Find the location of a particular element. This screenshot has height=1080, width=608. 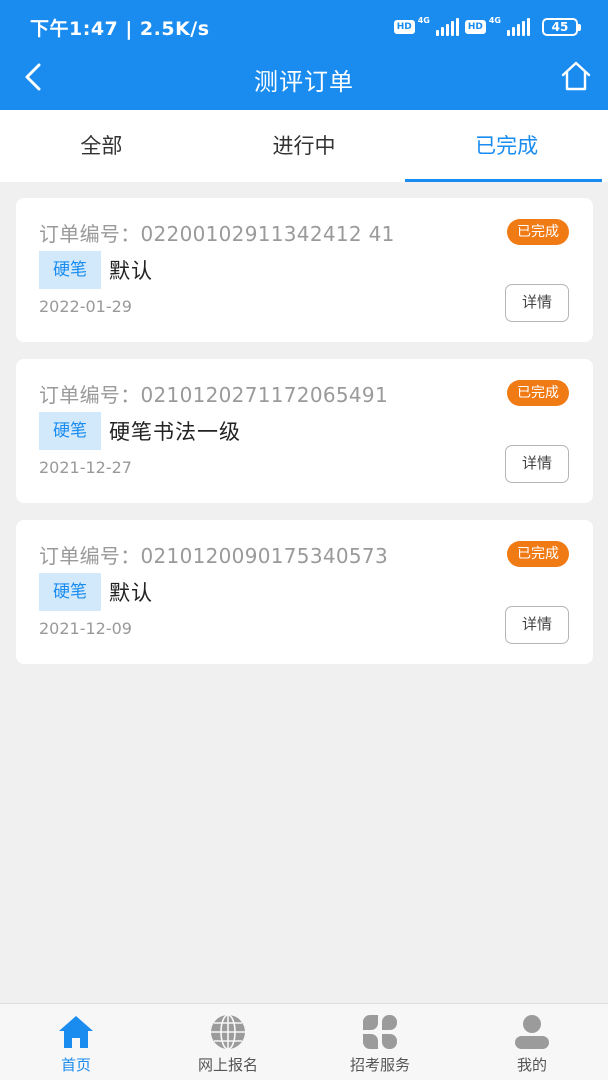

order-date: 2021-12-09 is located at coordinates (85, 628).